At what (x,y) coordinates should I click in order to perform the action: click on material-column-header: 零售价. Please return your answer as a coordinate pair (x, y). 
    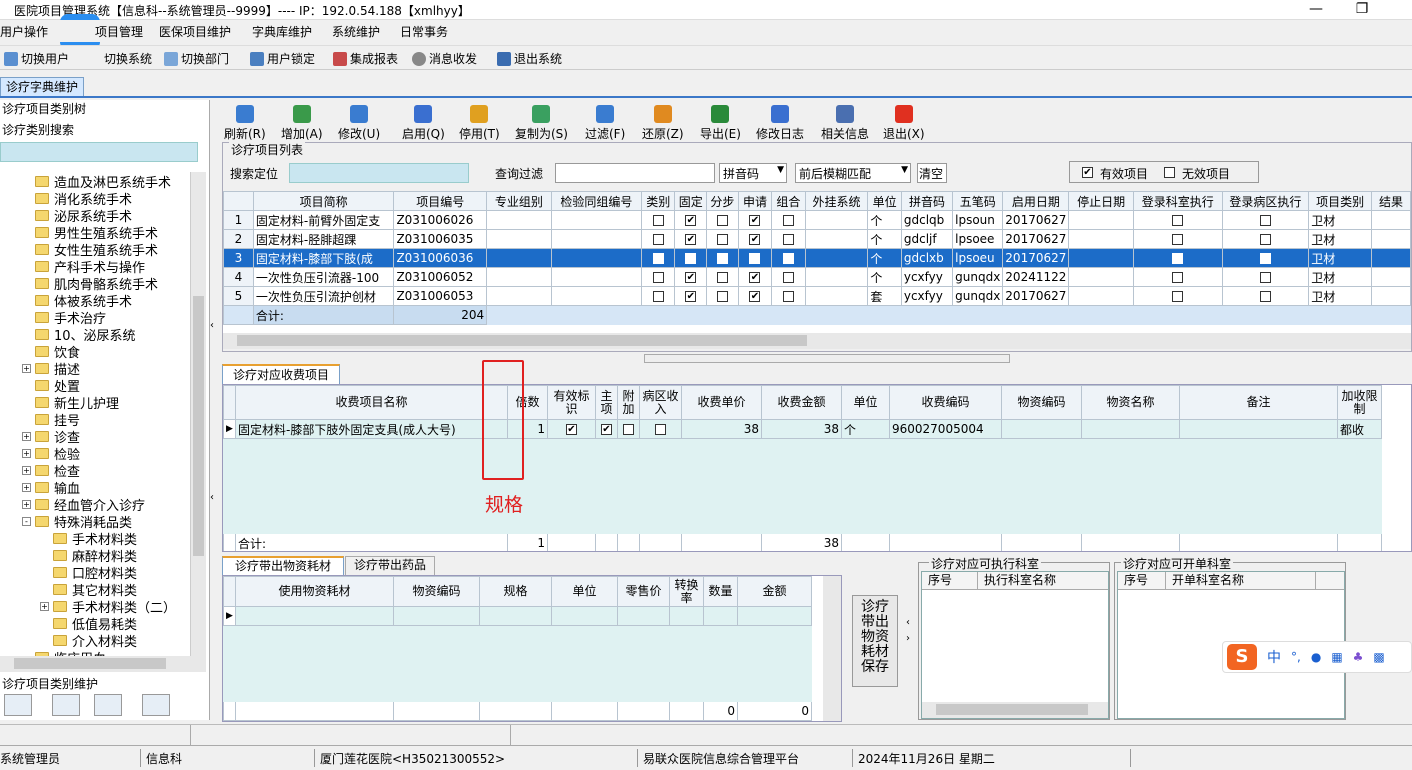
    Looking at the image, I should click on (643, 591).